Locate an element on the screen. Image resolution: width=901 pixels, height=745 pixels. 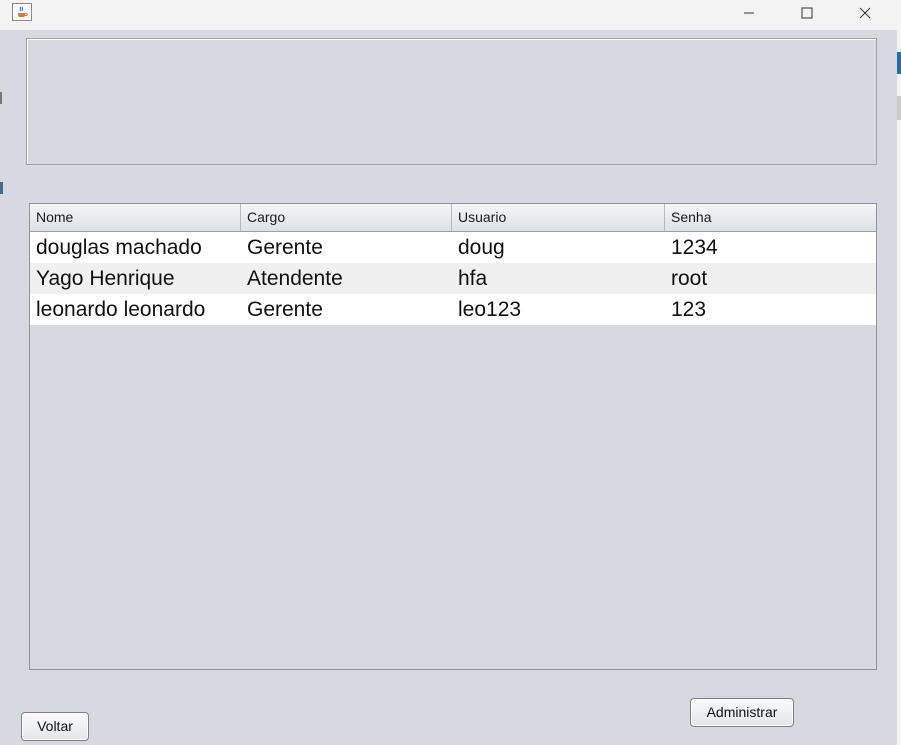
table-row: leonardo leonardo Gerente leo123 123 is located at coordinates (453, 309).